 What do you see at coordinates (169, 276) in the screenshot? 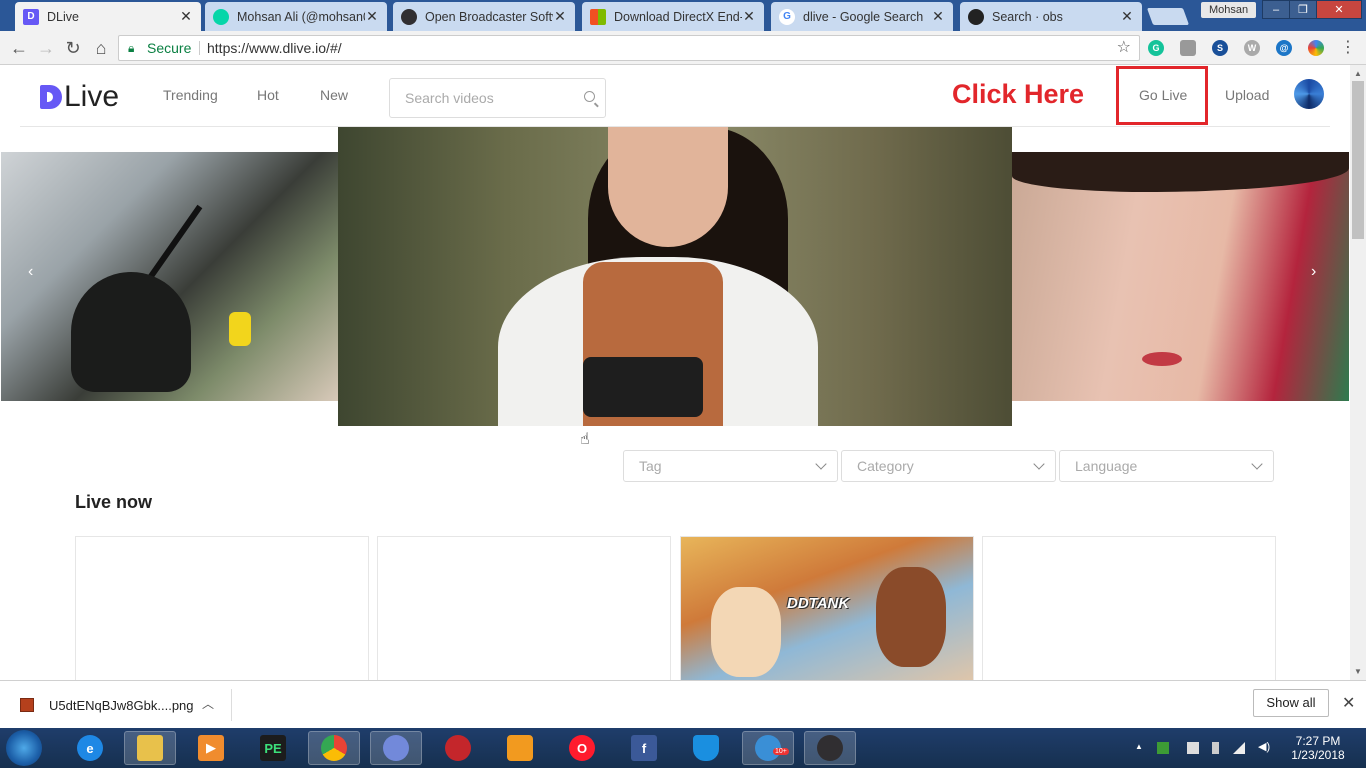
I see `carousel-slide-left` at bounding box center [169, 276].